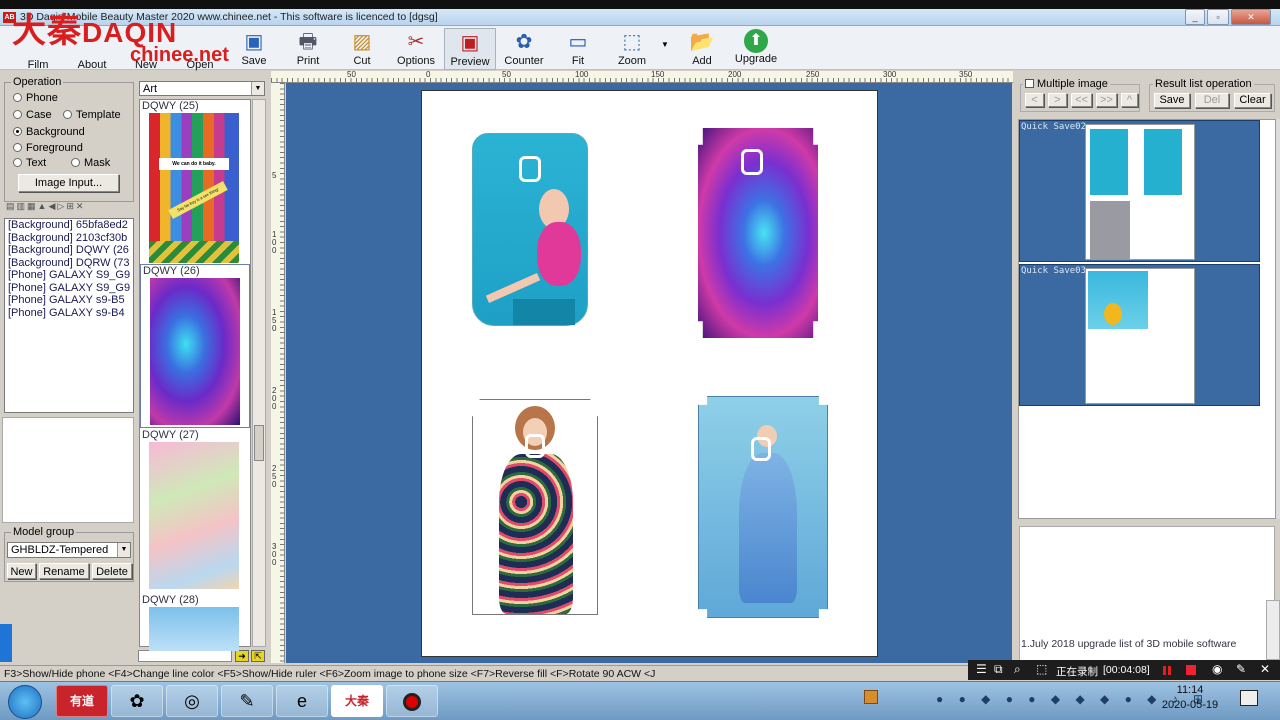 The image size is (1280, 720). Describe the element at coordinates (32, 115) in the screenshot. I see `radio-case: Case` at that location.